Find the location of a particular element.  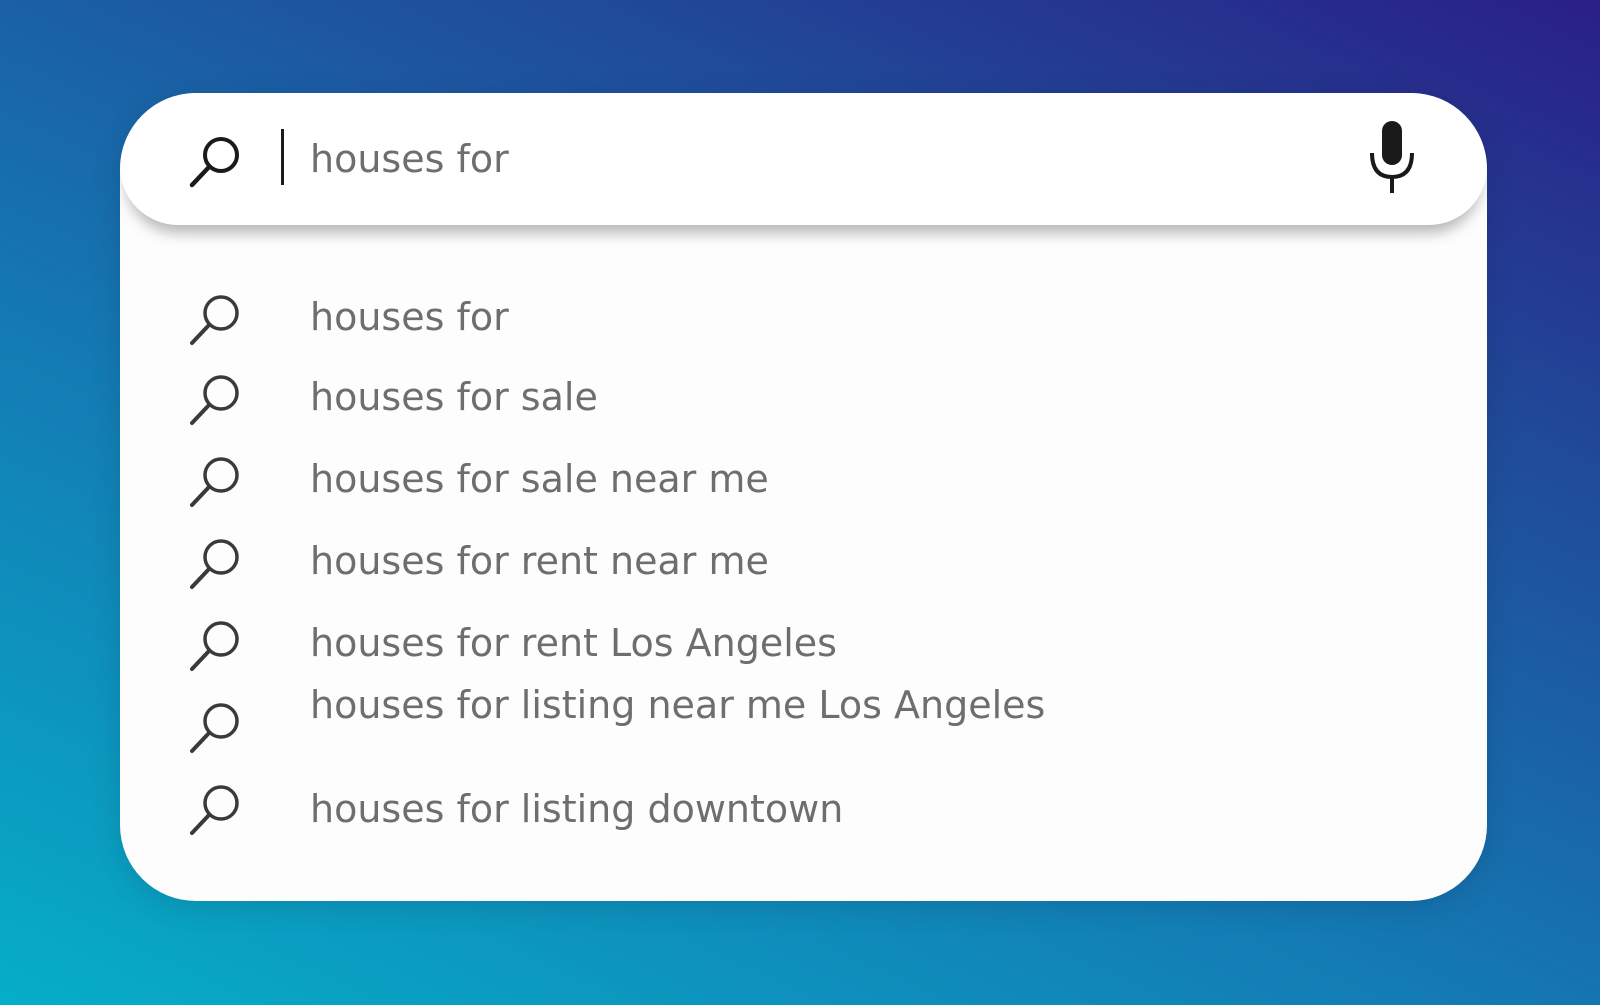

suggestion-label: houses for sale is located at coordinates (454, 397).